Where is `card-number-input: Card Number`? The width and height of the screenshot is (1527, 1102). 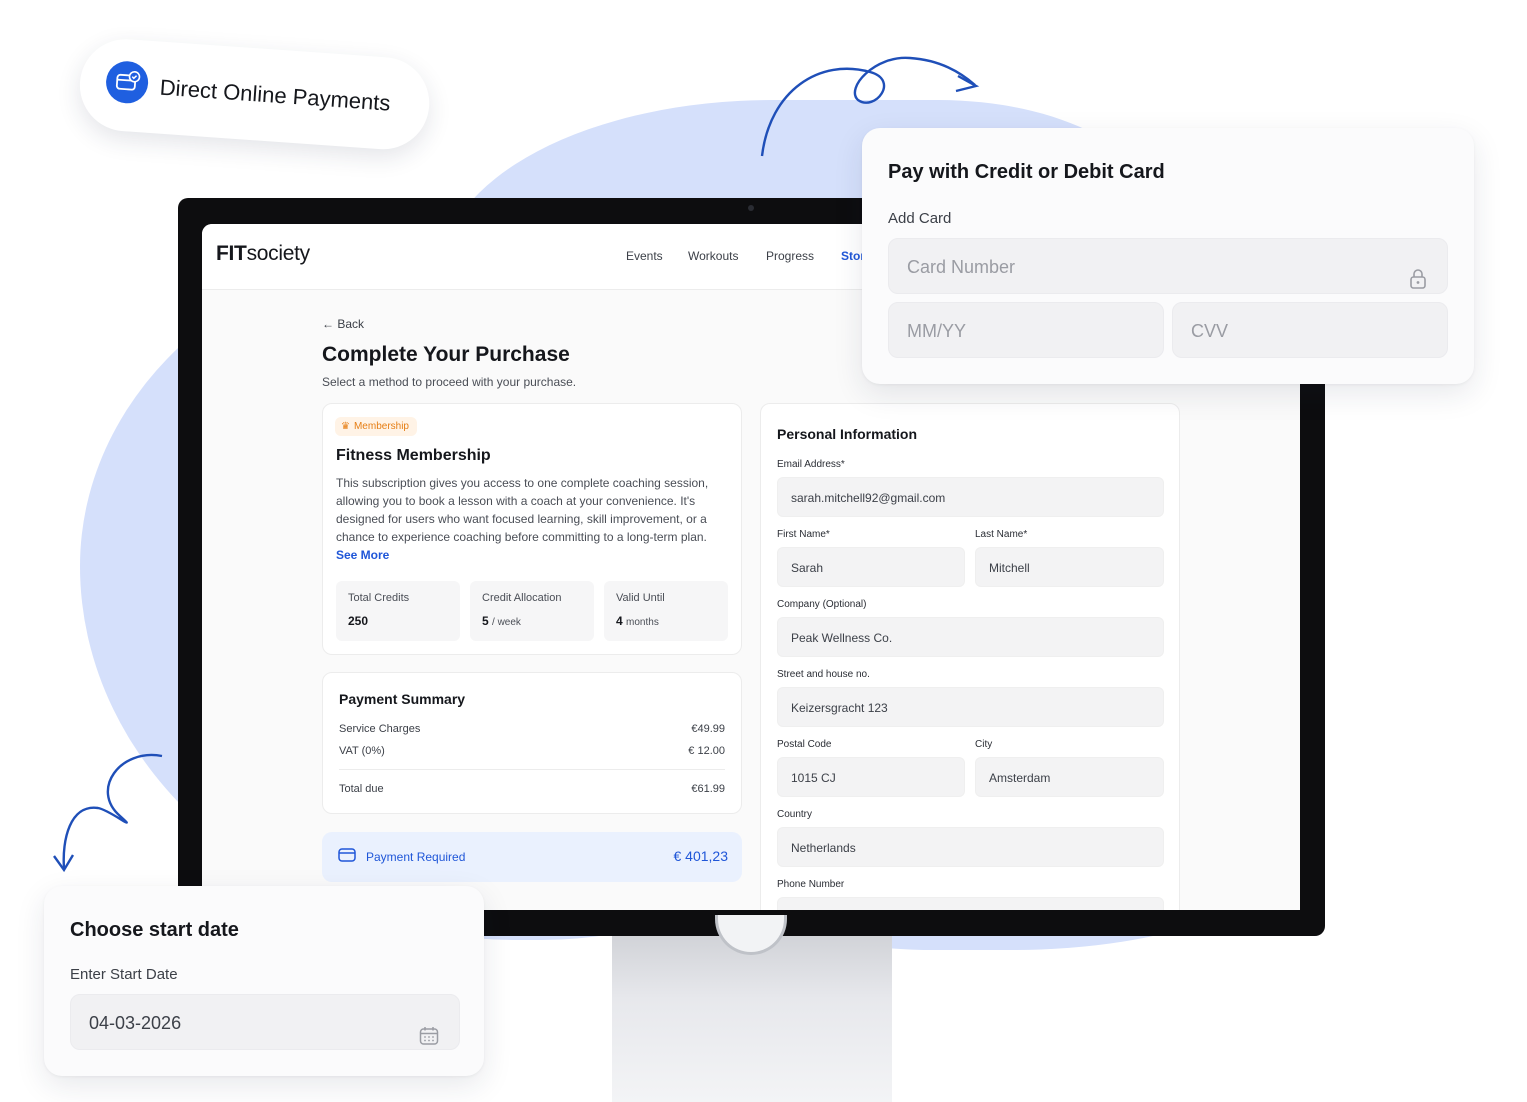
card-number-input: Card Number is located at coordinates (1168, 266).